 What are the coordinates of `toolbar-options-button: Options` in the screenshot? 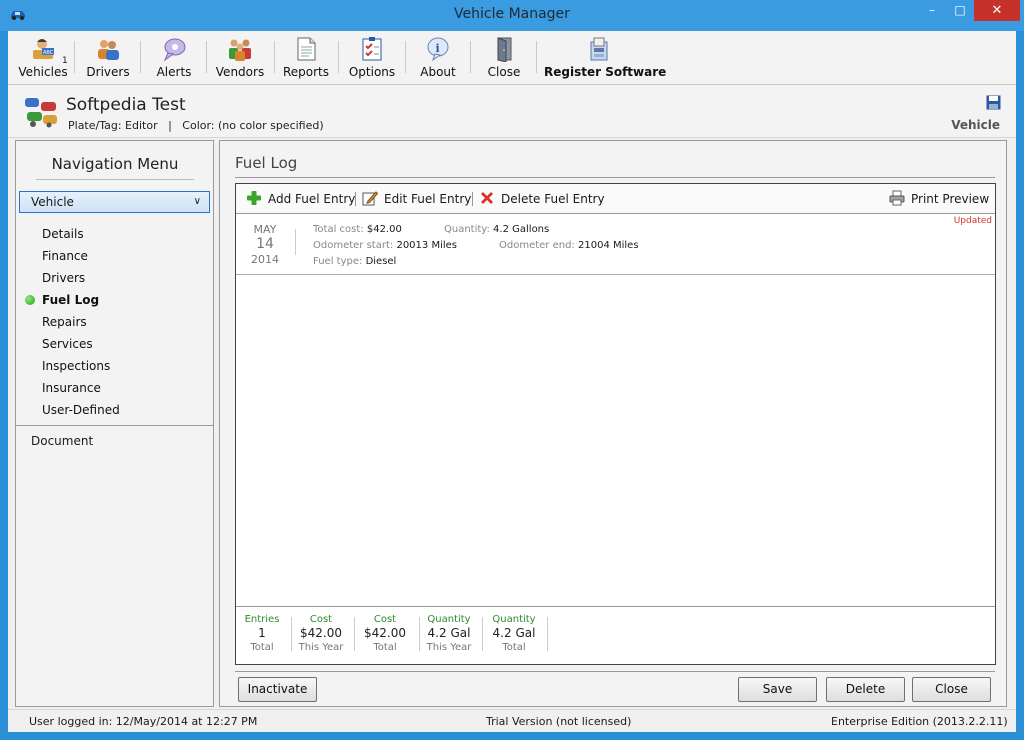 It's located at (372, 60).